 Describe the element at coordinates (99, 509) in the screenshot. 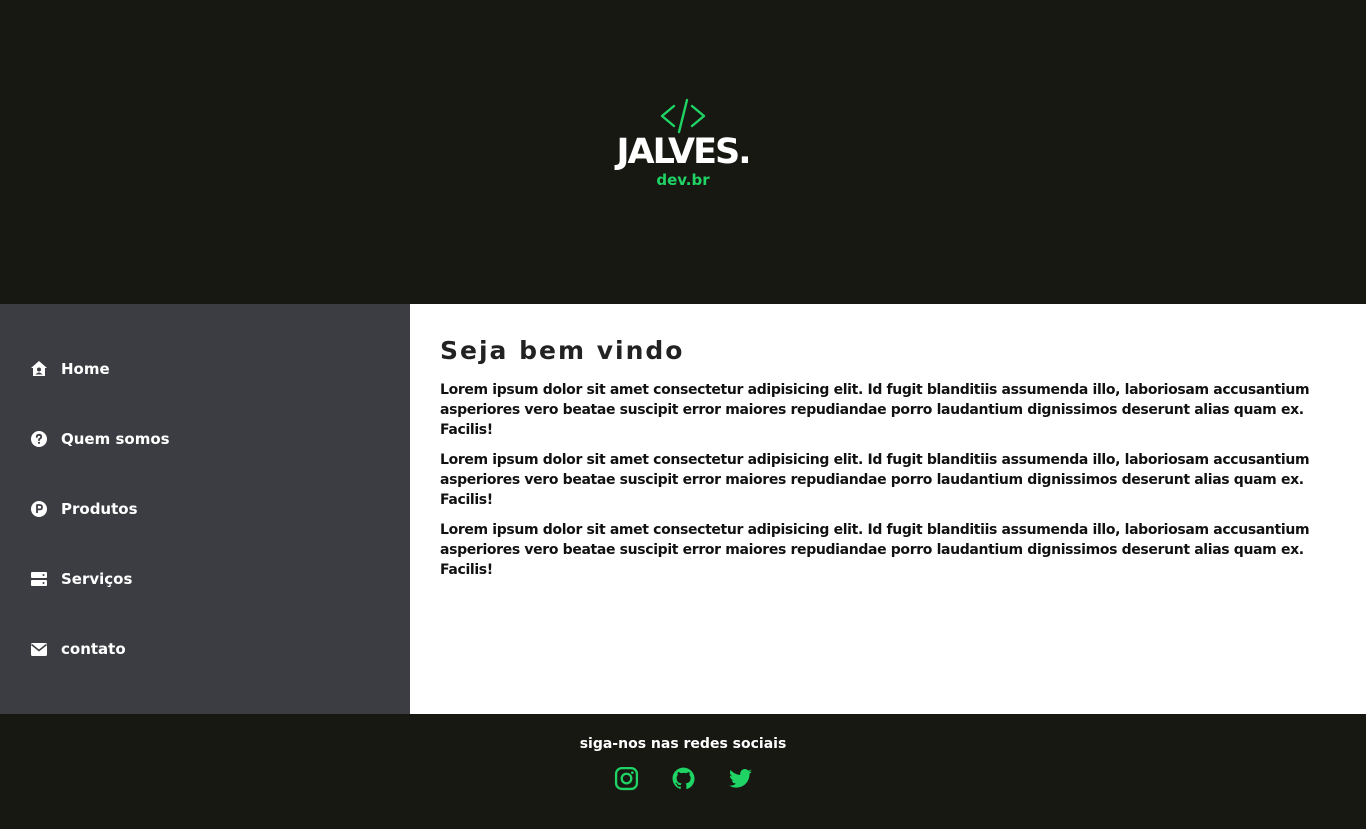

I see `sidebar-item-label: Produtos` at that location.